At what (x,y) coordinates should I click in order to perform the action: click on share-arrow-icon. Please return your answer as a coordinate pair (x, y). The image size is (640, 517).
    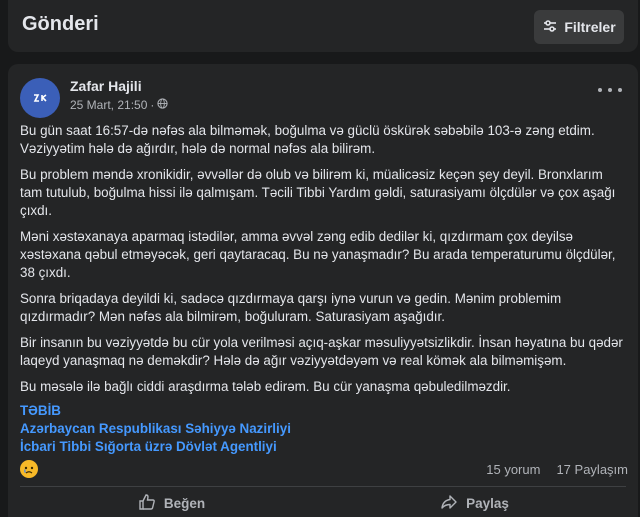
    Looking at the image, I should click on (449, 503).